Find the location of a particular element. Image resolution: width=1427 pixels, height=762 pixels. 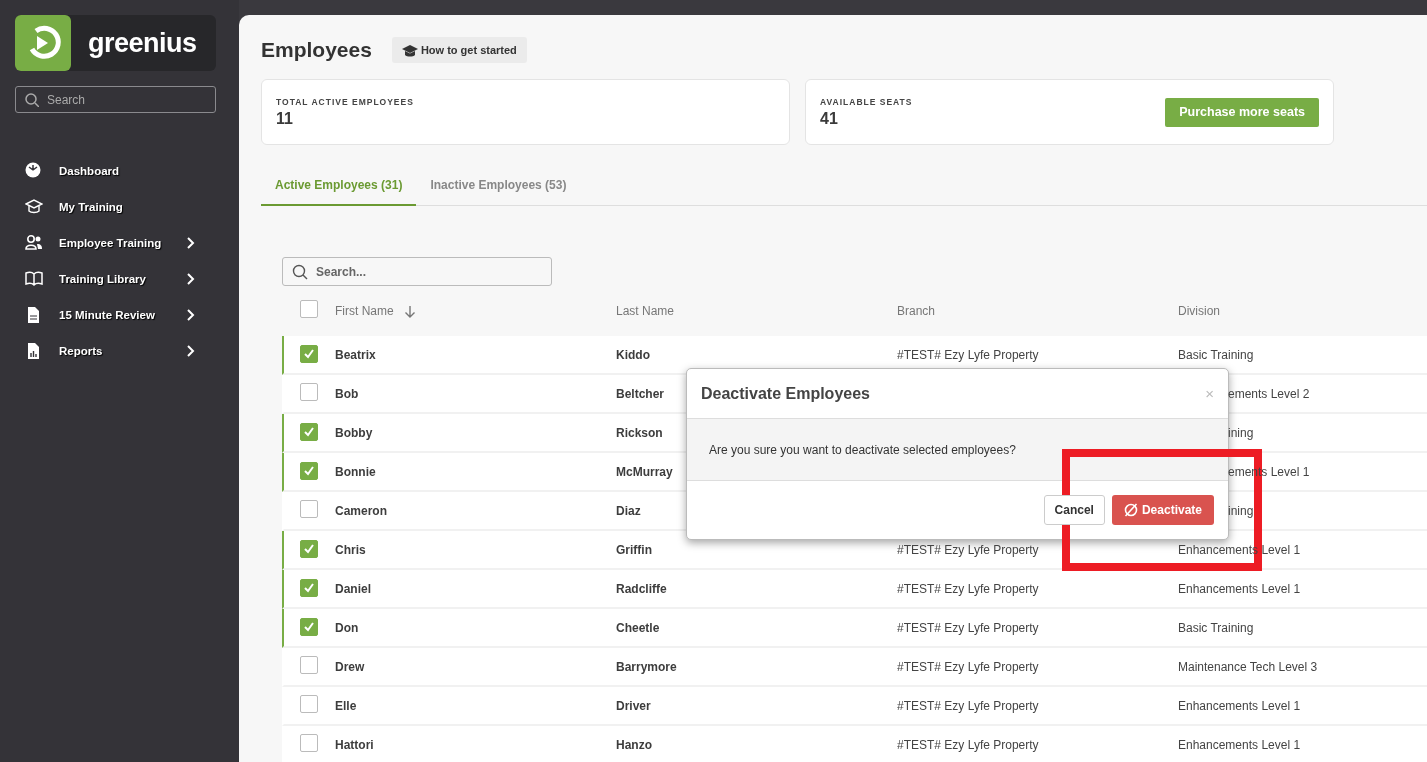

table-cell: Chris is located at coordinates (350, 549).